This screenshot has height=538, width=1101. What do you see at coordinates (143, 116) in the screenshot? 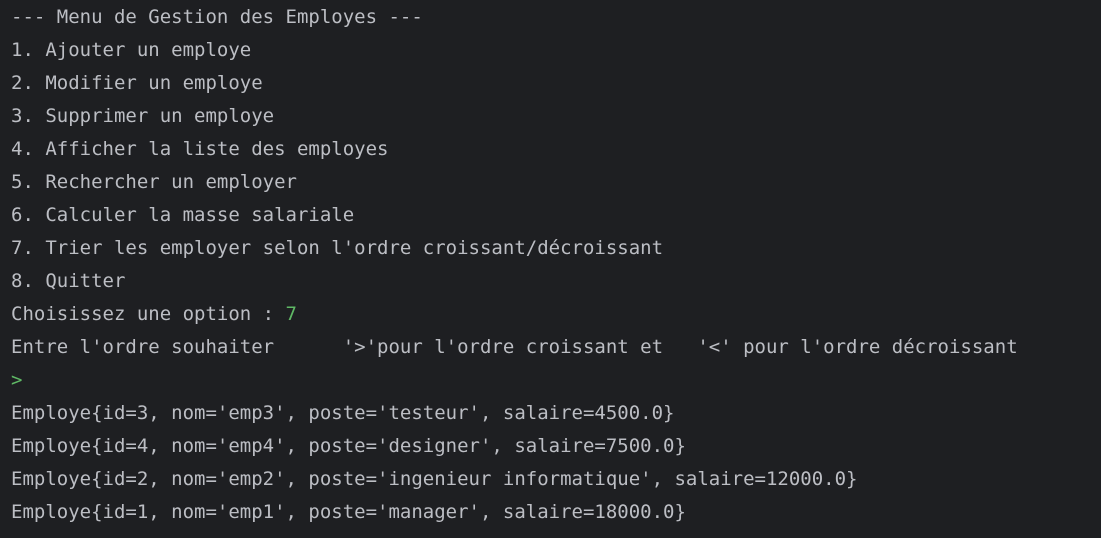
I see `menu-item-supprimer: 3. Supprimer un employe` at bounding box center [143, 116].